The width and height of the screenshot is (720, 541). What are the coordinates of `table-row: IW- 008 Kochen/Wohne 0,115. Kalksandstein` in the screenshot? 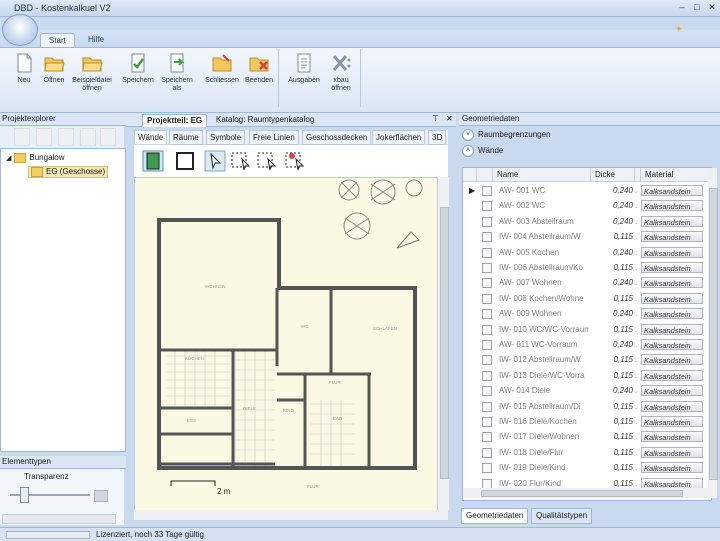 It's located at (586, 298).